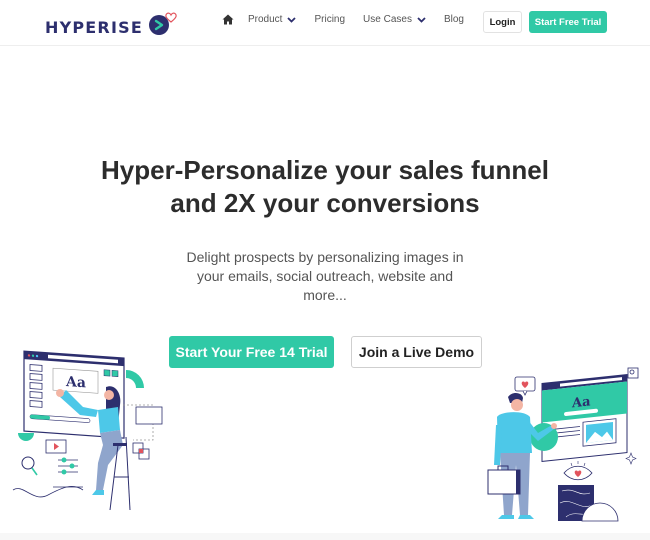 Image resolution: width=650 pixels, height=540 pixels. I want to click on nav-item-label: Use Cases, so click(387, 19).